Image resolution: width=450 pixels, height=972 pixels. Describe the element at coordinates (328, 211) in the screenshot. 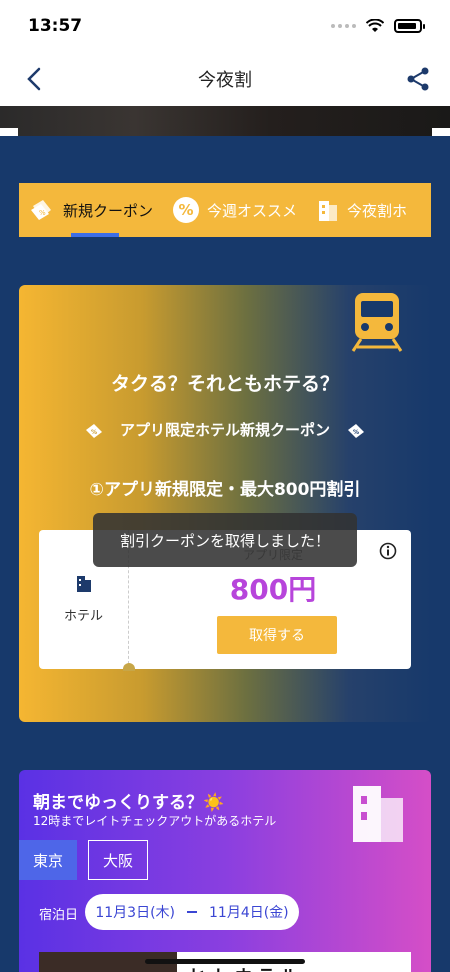

I see `hotel-building-icon` at that location.